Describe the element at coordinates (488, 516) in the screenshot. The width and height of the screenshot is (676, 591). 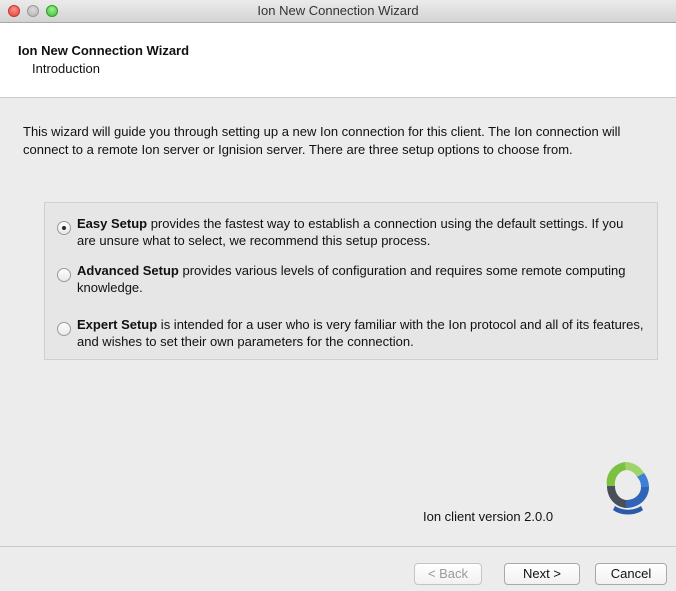
I see `client-version-label: Ion client version 2.0.0` at that location.